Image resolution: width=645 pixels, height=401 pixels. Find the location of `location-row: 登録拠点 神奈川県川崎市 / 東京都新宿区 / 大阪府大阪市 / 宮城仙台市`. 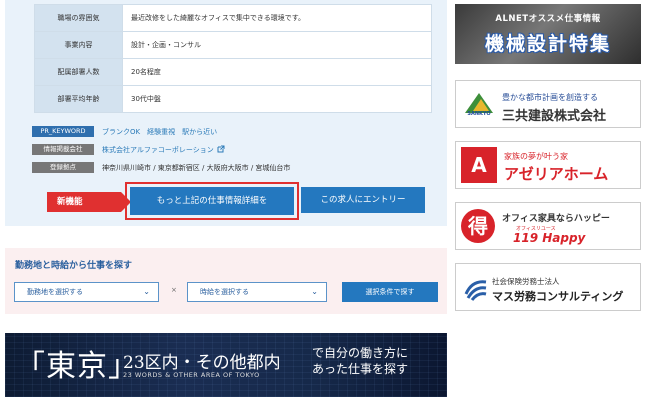

location-row: 登録拠点 神奈川県川崎市 / 東京都新宿区 / 大阪府大阪市 / 宮城仙台市 is located at coordinates (161, 167).